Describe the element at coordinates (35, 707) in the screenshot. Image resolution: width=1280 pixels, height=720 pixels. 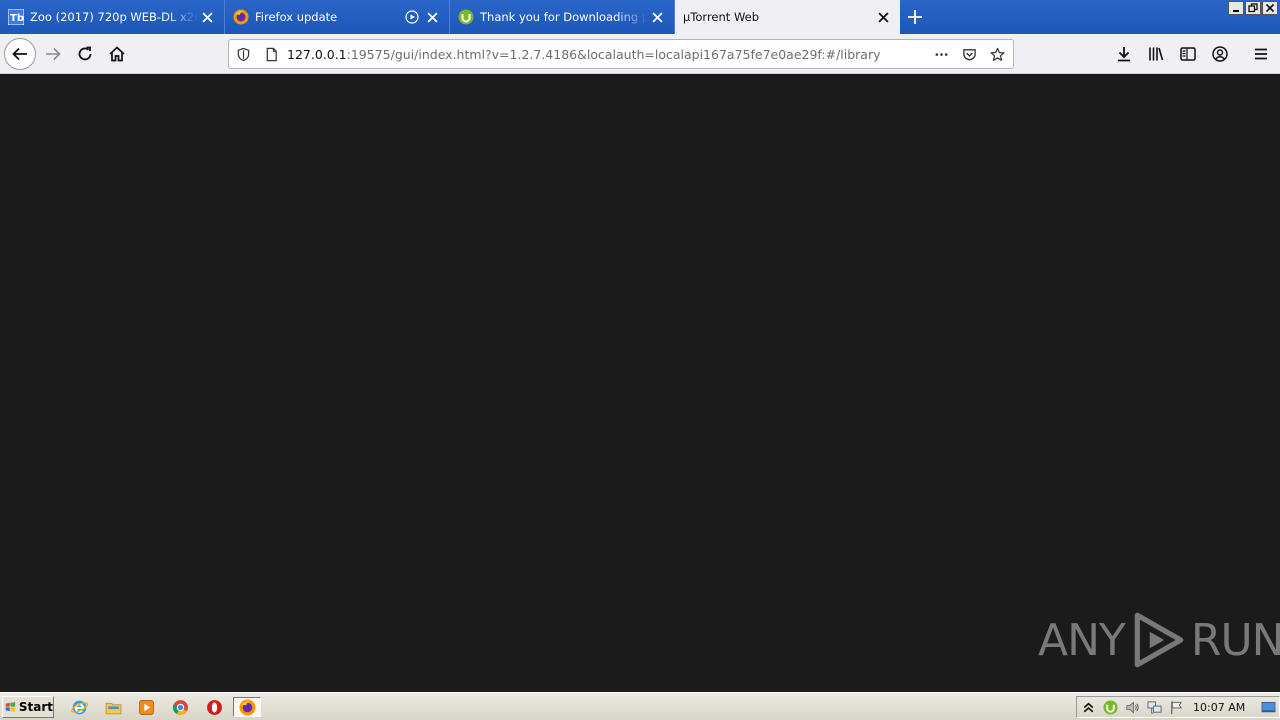
I see `start-label: Start` at that location.